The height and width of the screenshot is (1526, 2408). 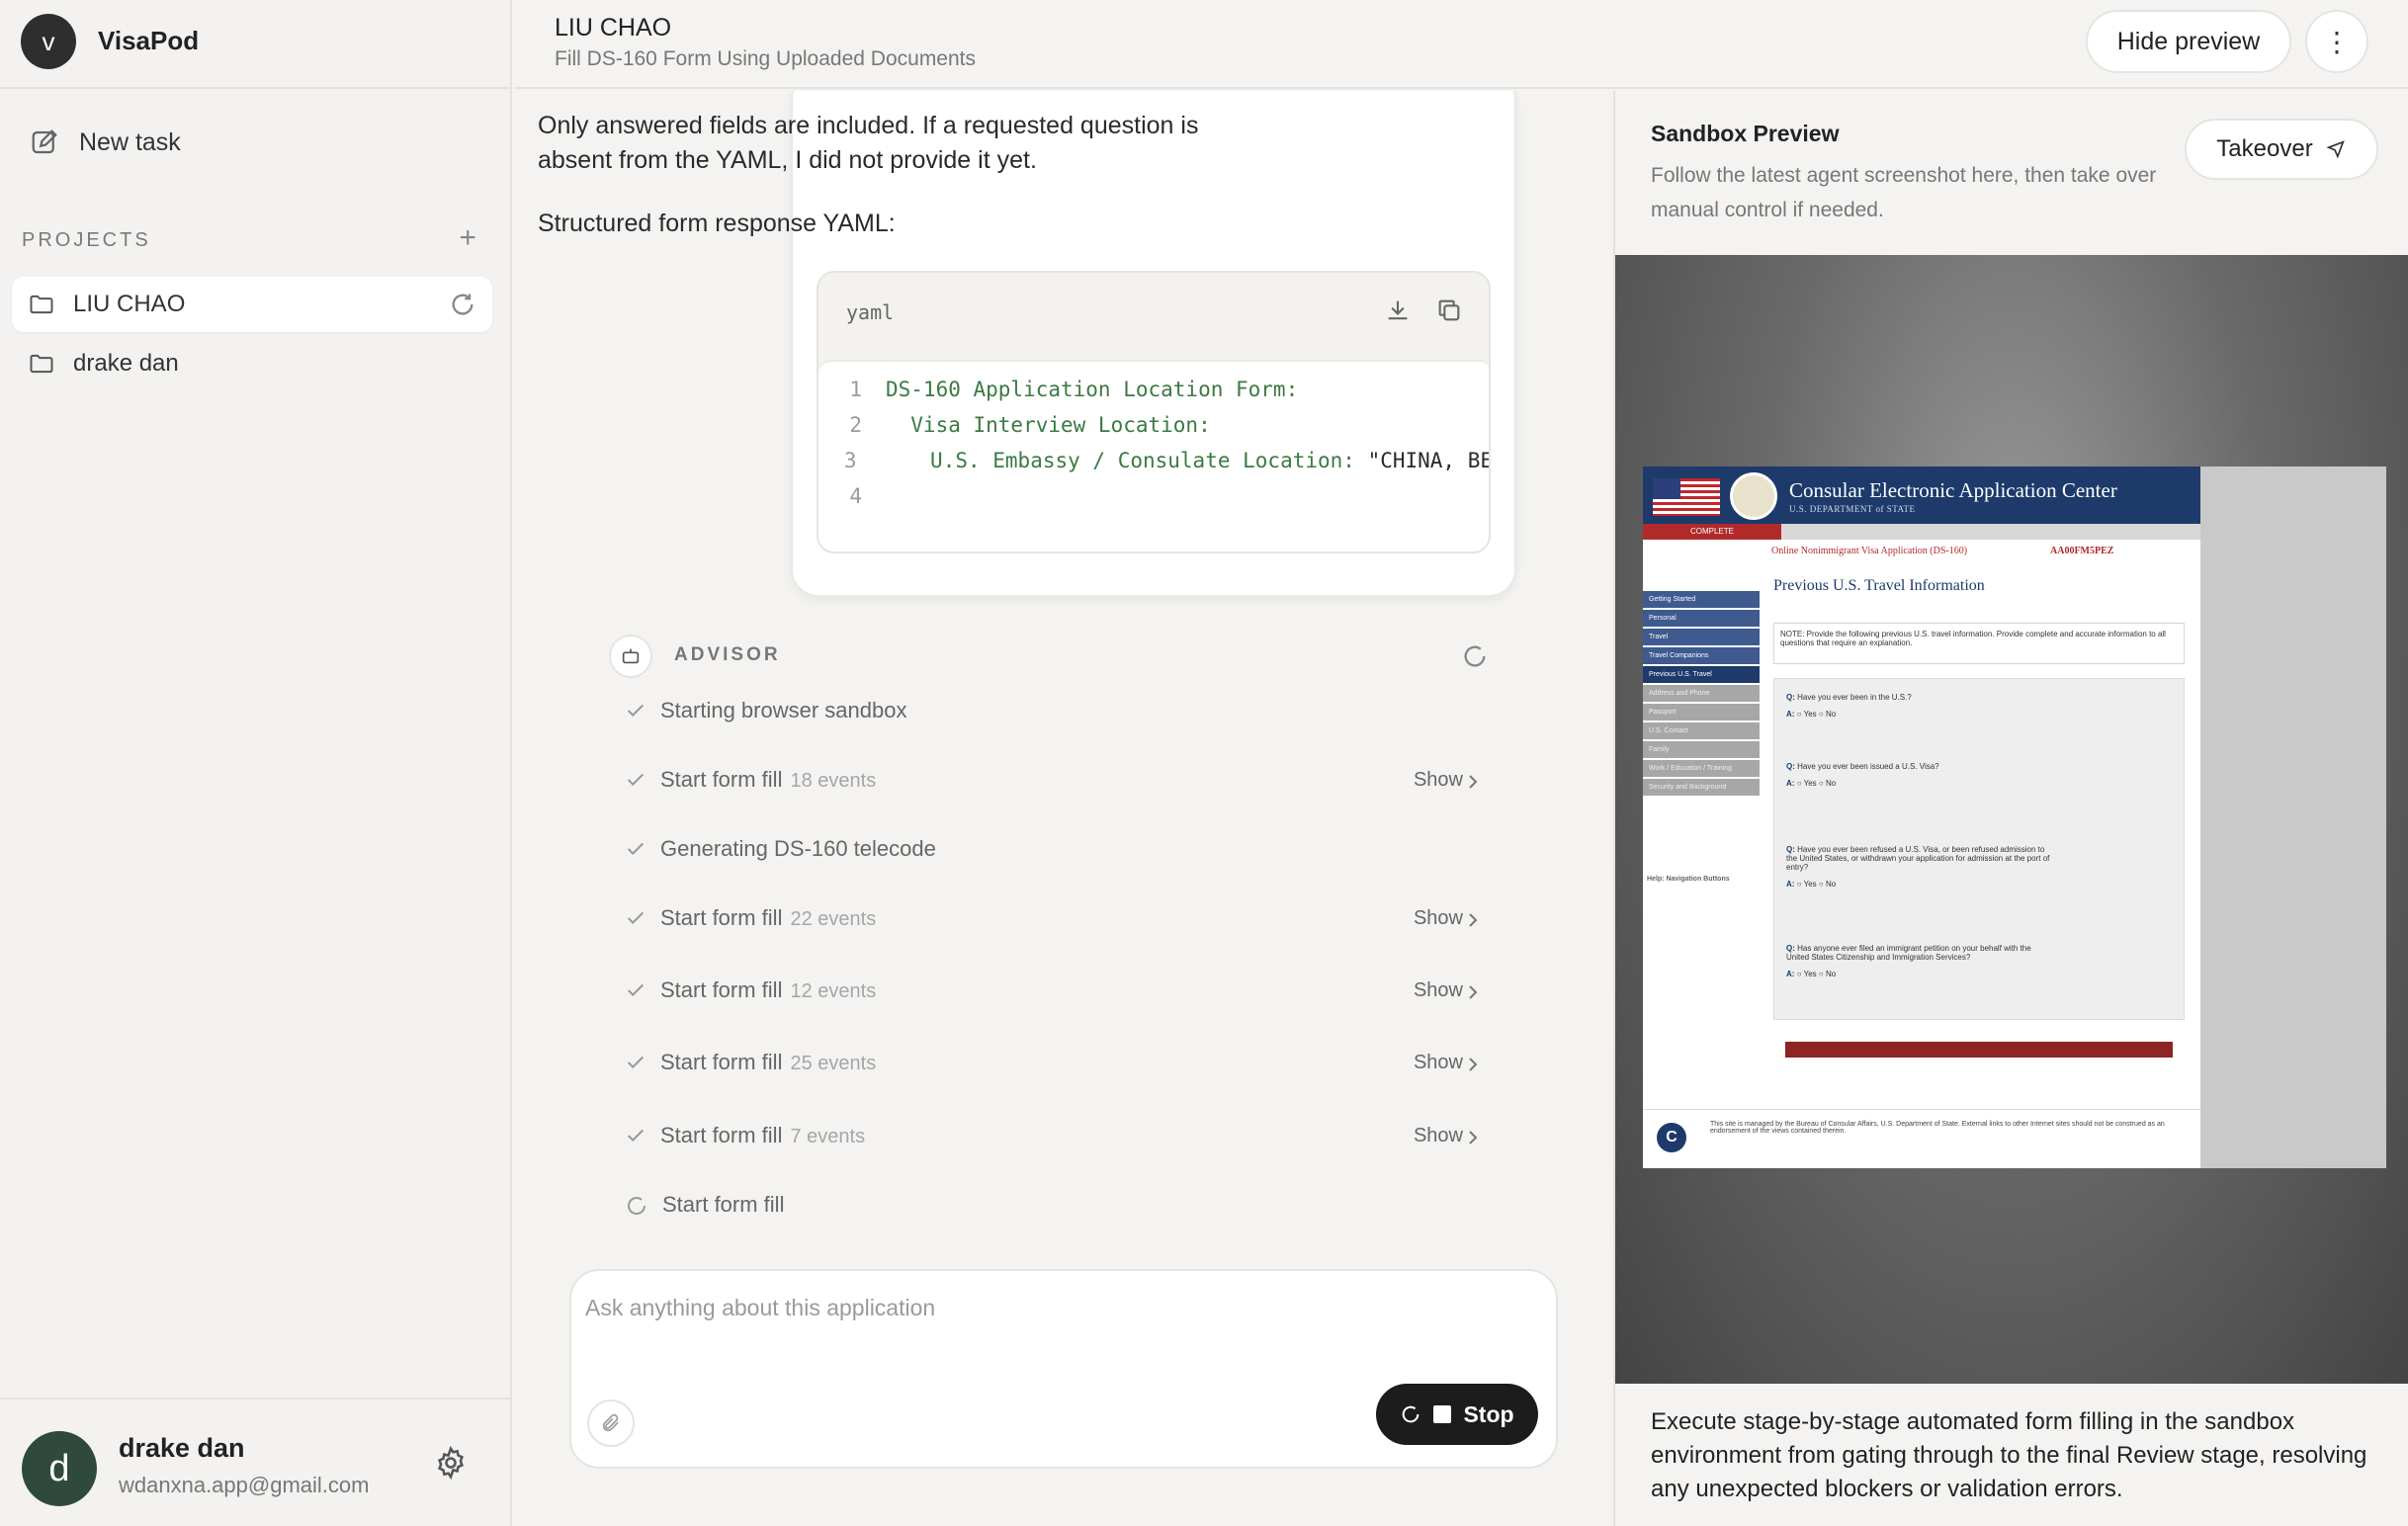 What do you see at coordinates (1702, 712) in the screenshot?
I see `form-nav-item: Passport` at bounding box center [1702, 712].